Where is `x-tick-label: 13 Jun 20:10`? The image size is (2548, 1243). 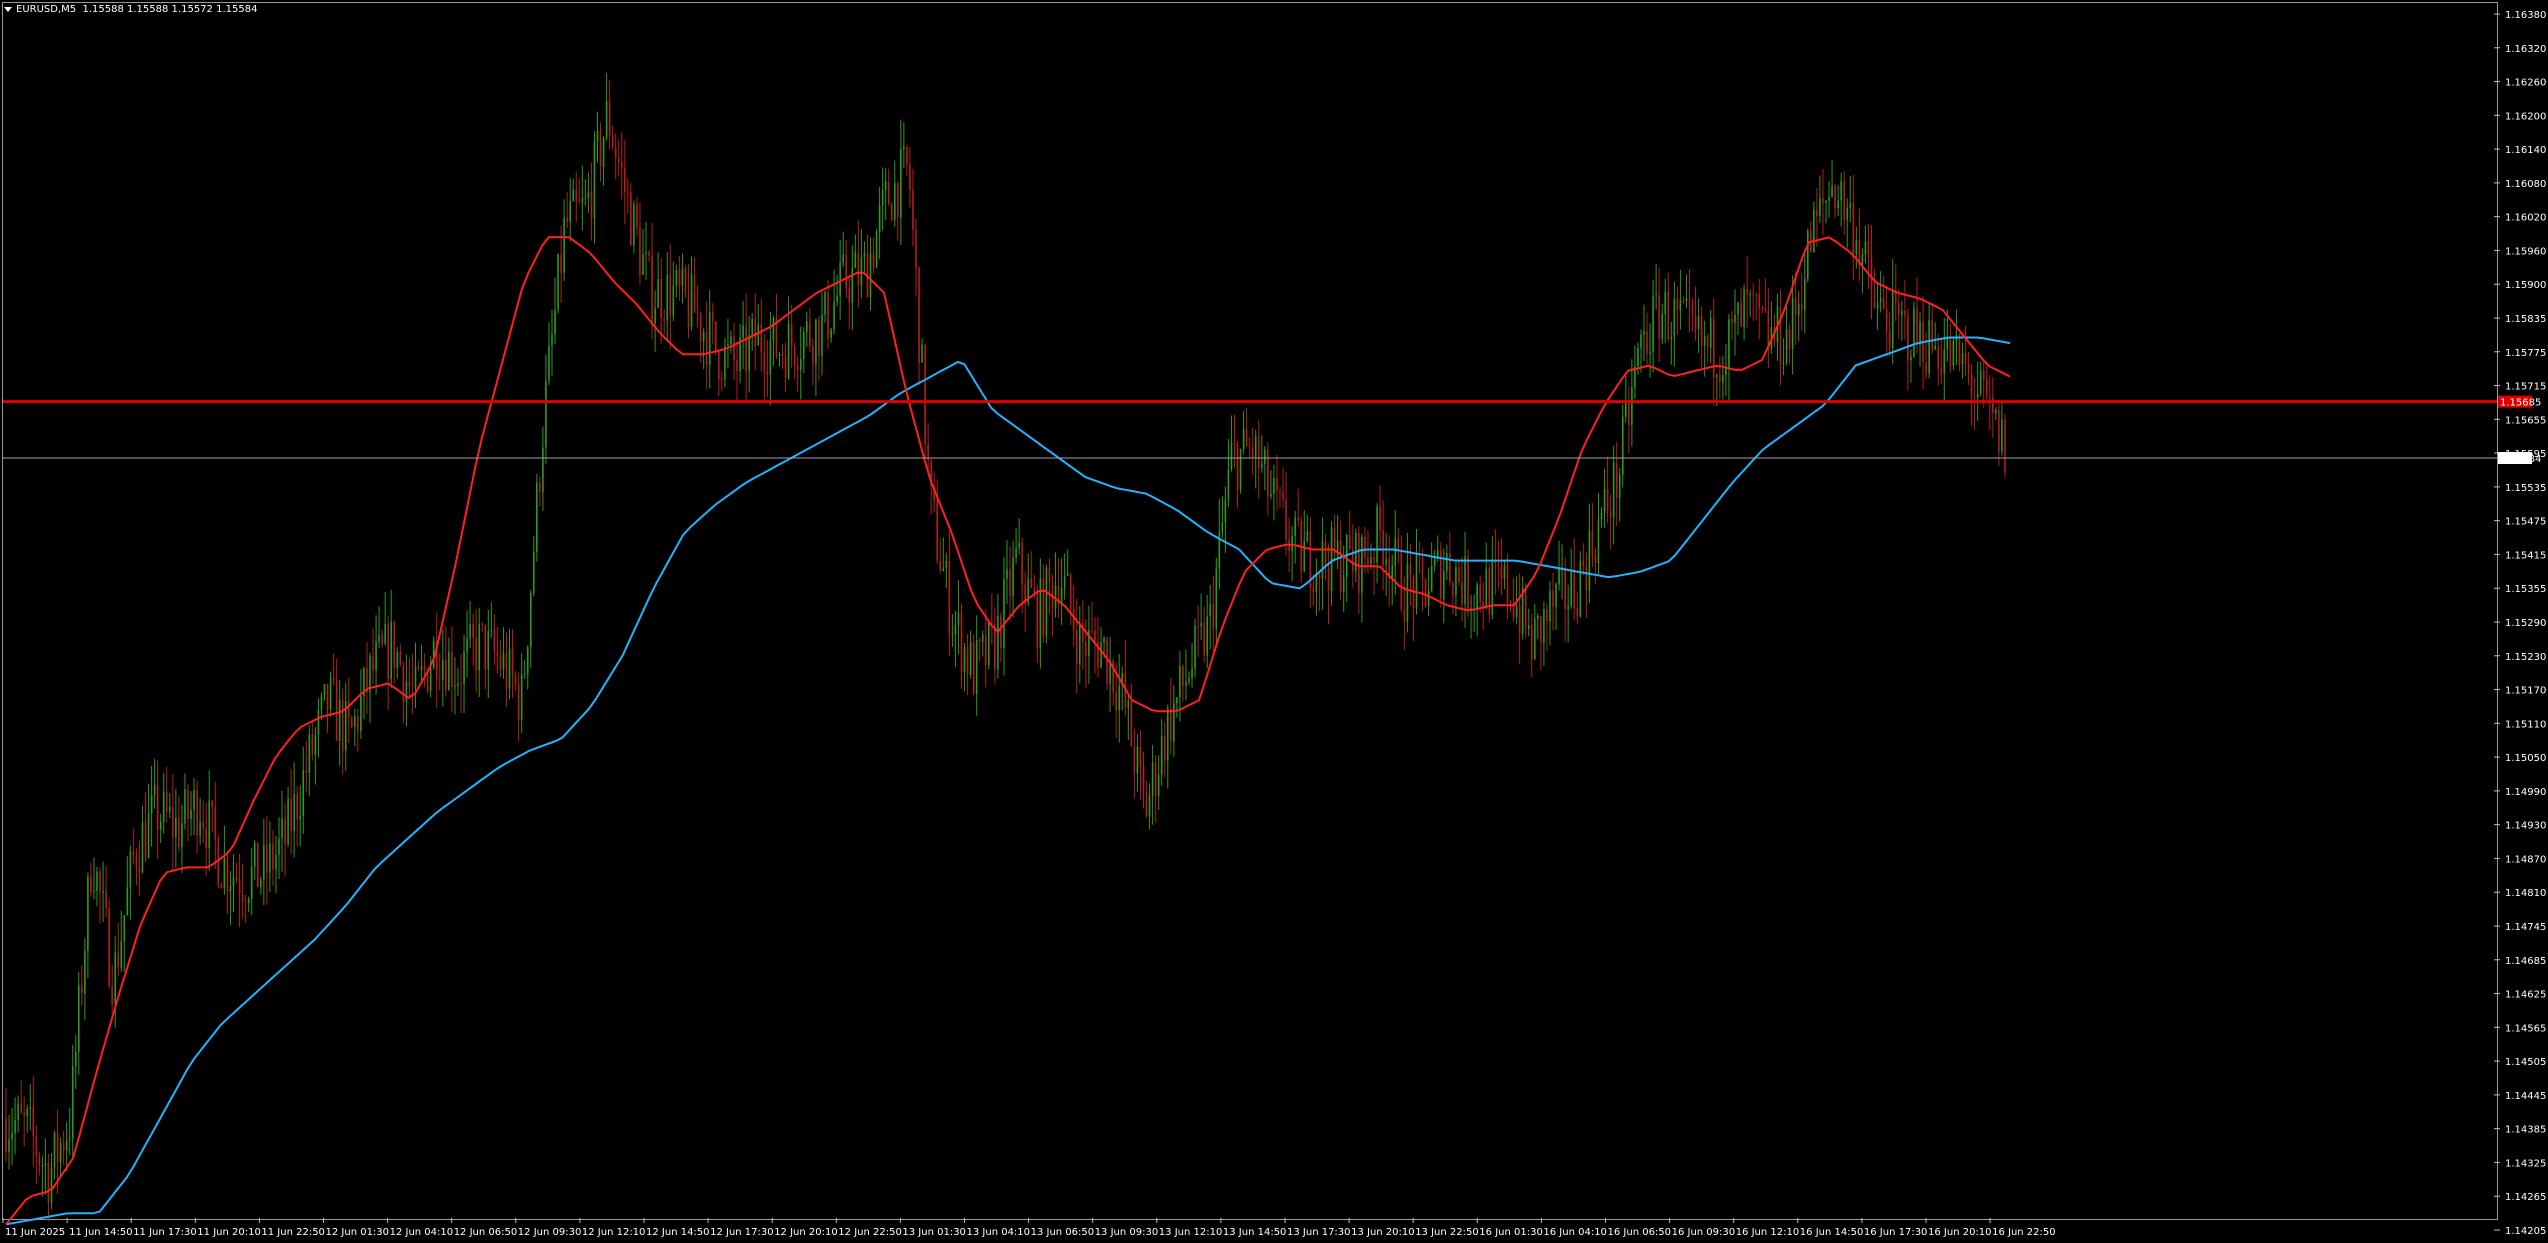
x-tick-label: 13 Jun 20:10 is located at coordinates (1383, 1232).